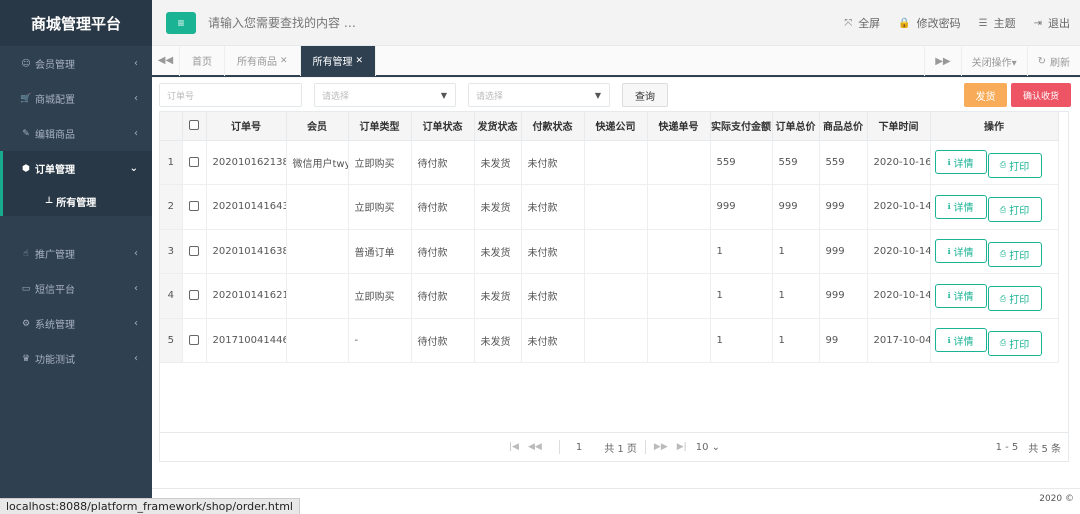 The height and width of the screenshot is (514, 1080). What do you see at coordinates (553, 126) in the screenshot?
I see `col-pay-status: 付款状态` at bounding box center [553, 126].